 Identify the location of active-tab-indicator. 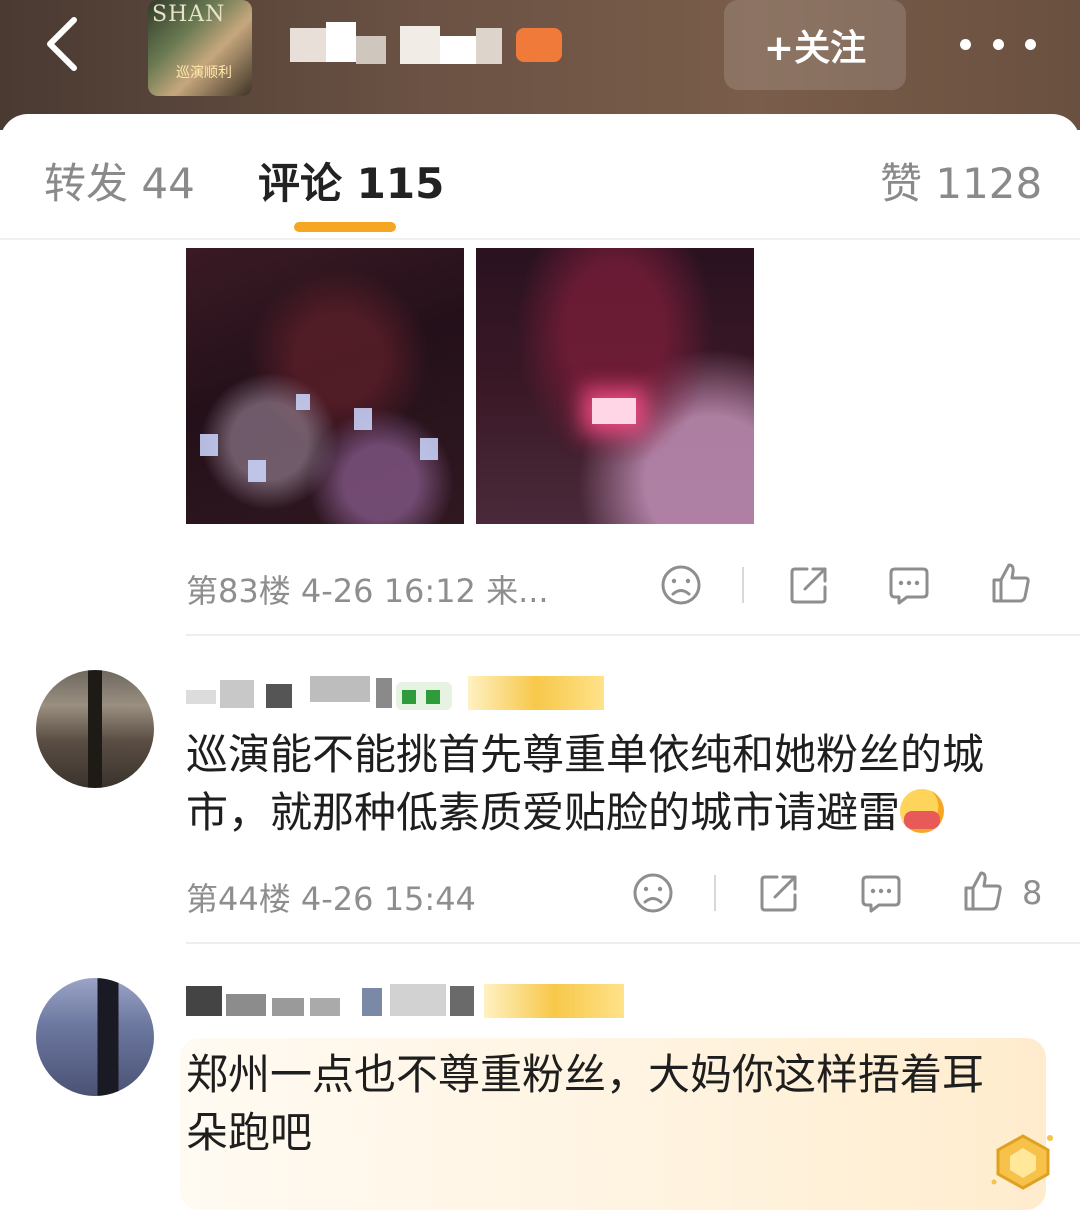
(345, 227).